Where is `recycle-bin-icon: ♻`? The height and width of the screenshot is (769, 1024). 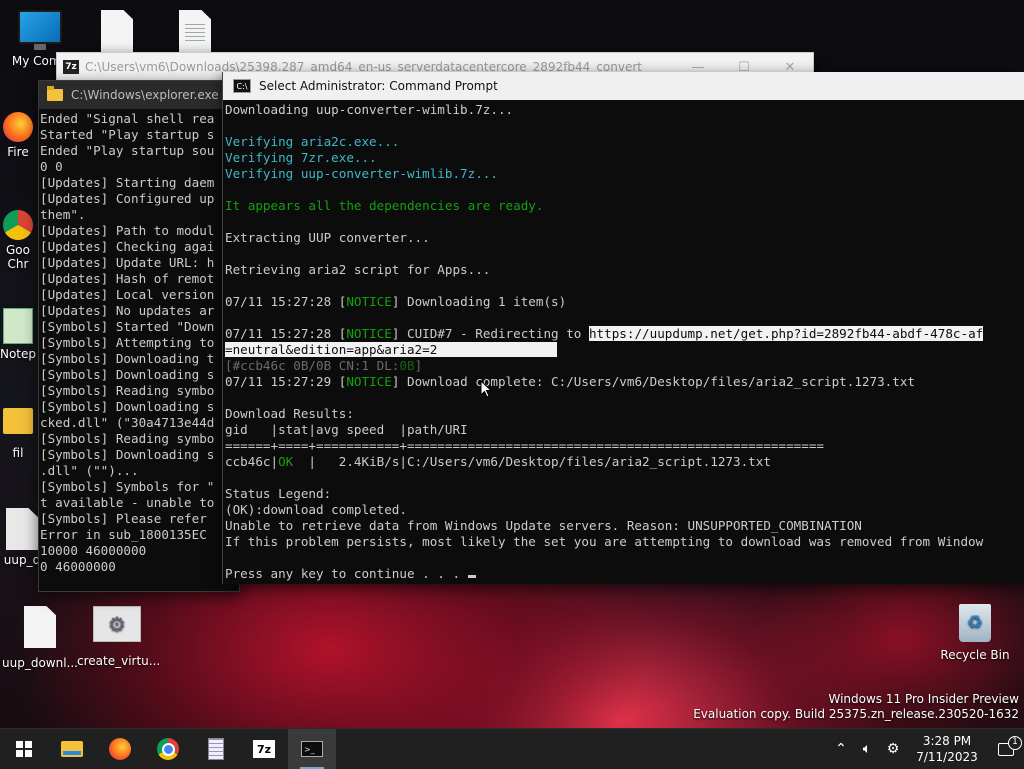 recycle-bin-icon: ♻ is located at coordinates (975, 623).